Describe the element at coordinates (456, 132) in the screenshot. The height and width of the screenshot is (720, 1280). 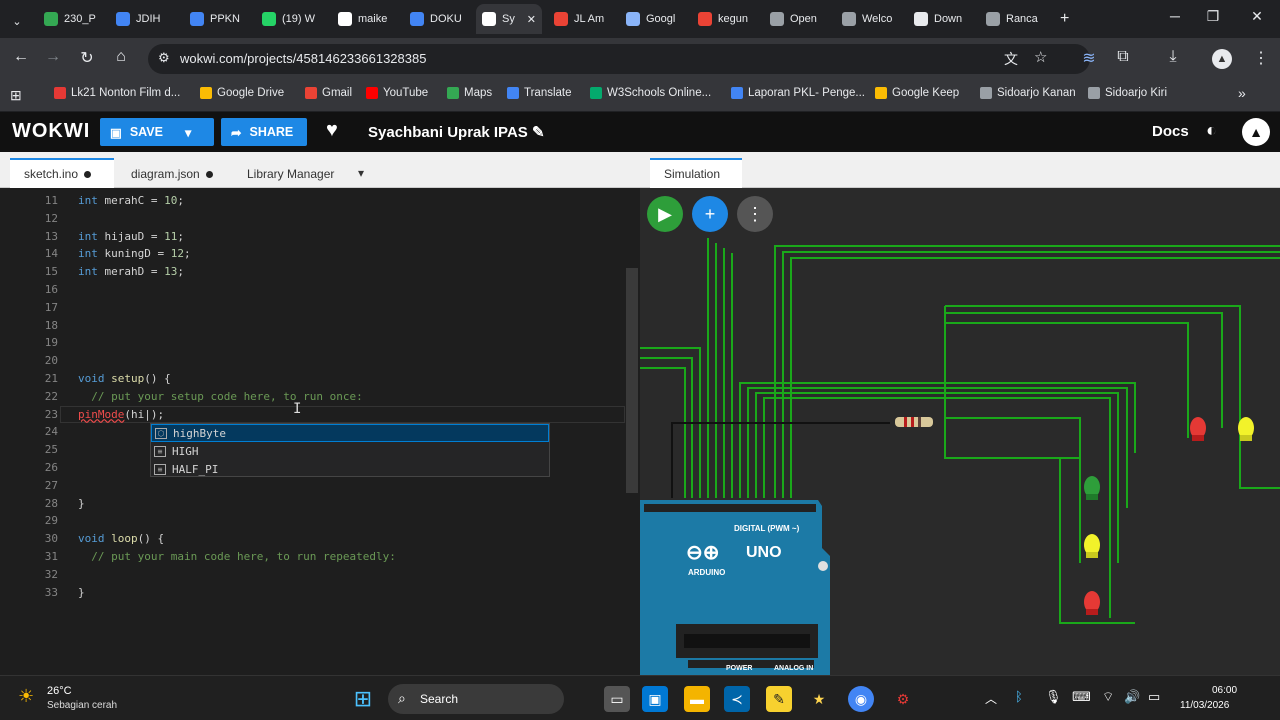
I see `project-title: Syachbani Uprak IPAS ✎` at that location.